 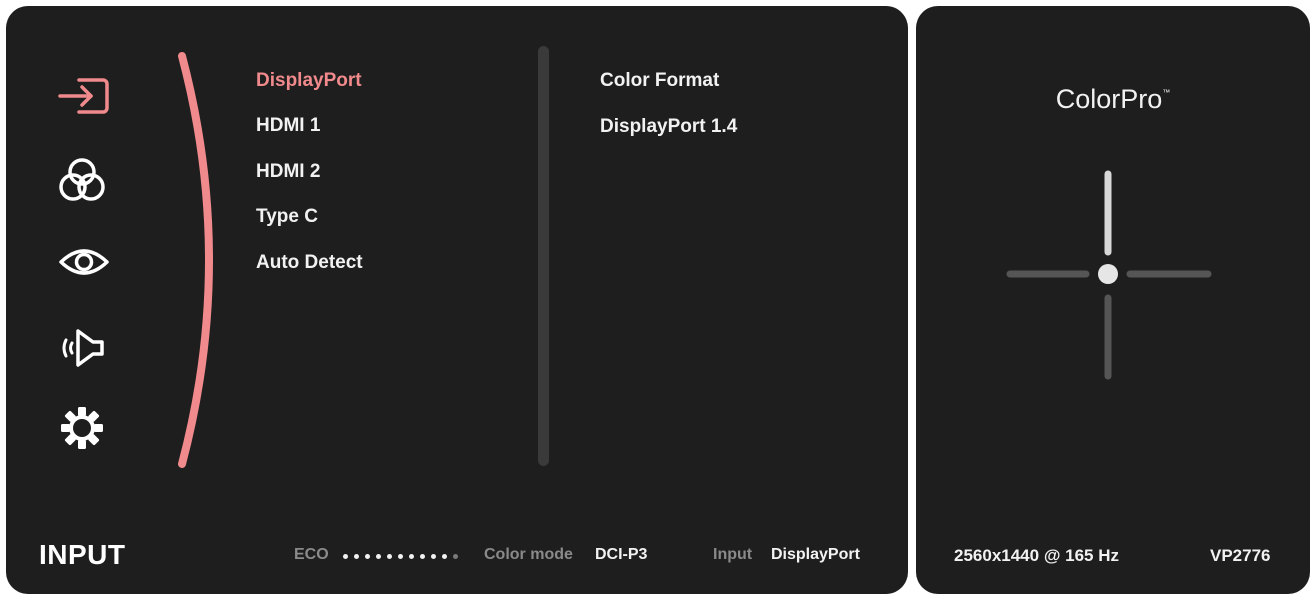 I want to click on eco-level-indicator, so click(x=400, y=556).